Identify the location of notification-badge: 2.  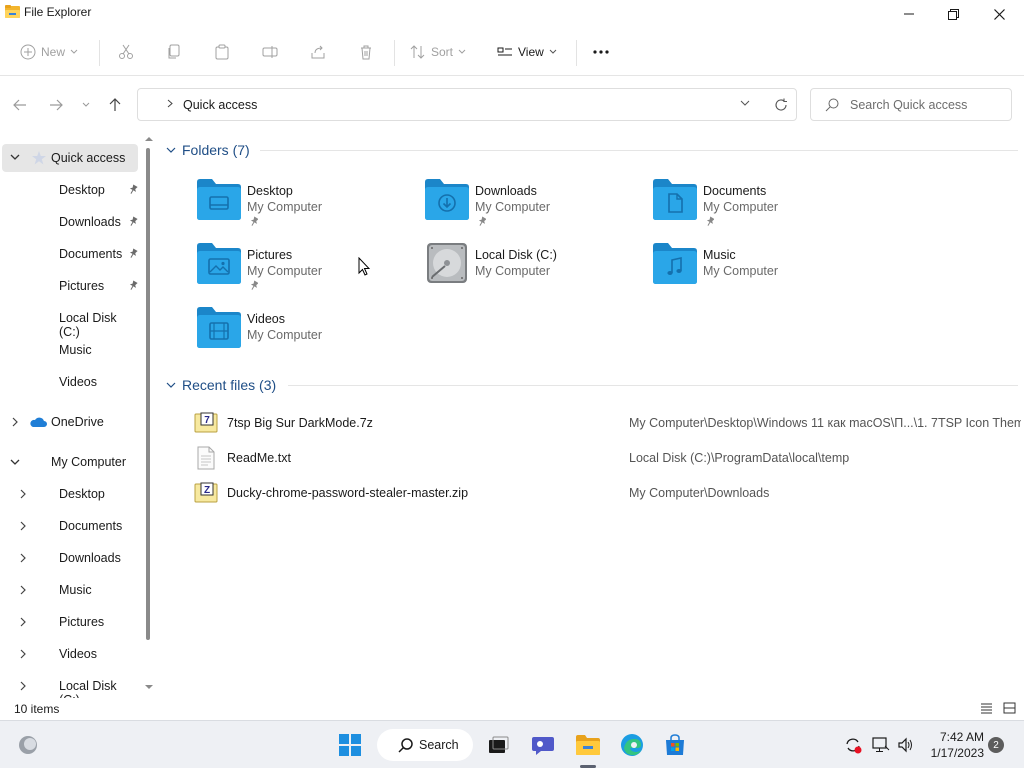
(996, 745).